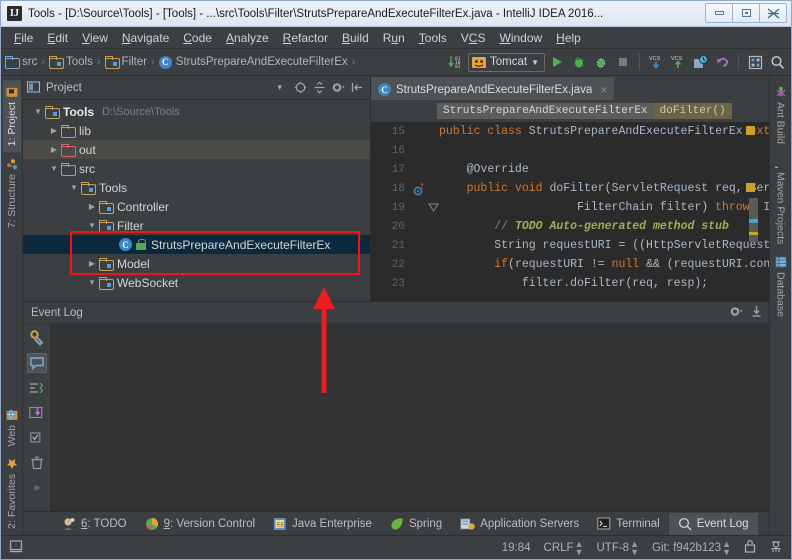 This screenshot has width=792, height=560. Describe the element at coordinates (322, 524) in the screenshot. I see `tool-window-java-enterprise: EE Java Enterprise` at that location.